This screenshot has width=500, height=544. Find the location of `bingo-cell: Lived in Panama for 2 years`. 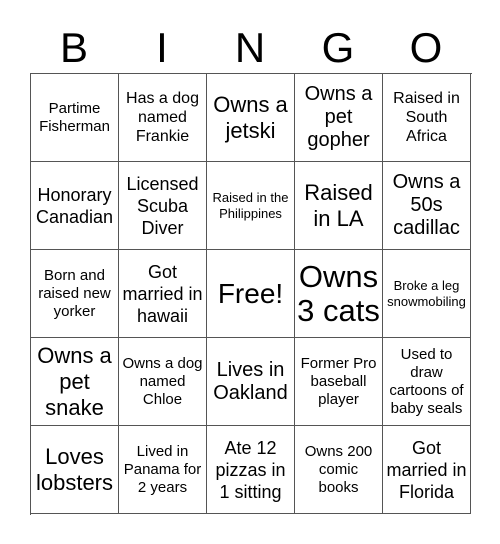

bingo-cell: Lived in Panama for 2 years is located at coordinates (163, 470).